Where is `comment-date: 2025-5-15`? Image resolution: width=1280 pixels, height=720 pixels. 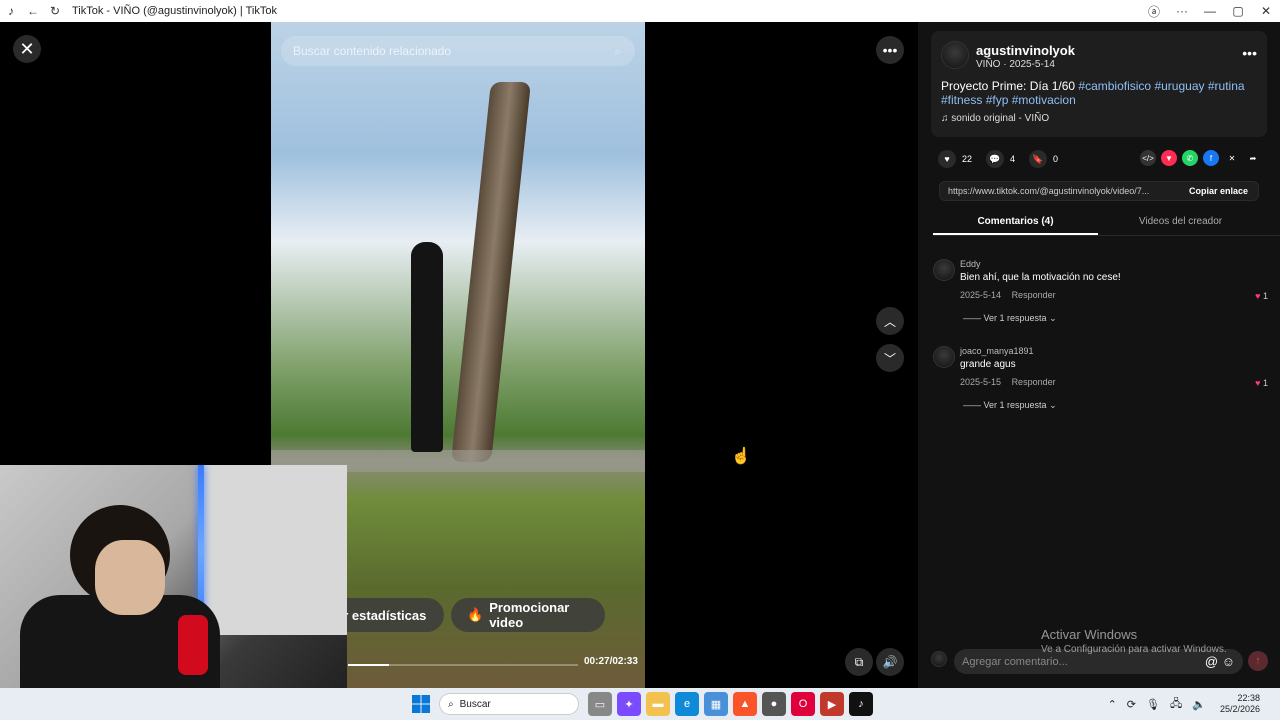
comment-date: 2025-5-15 is located at coordinates (981, 382).